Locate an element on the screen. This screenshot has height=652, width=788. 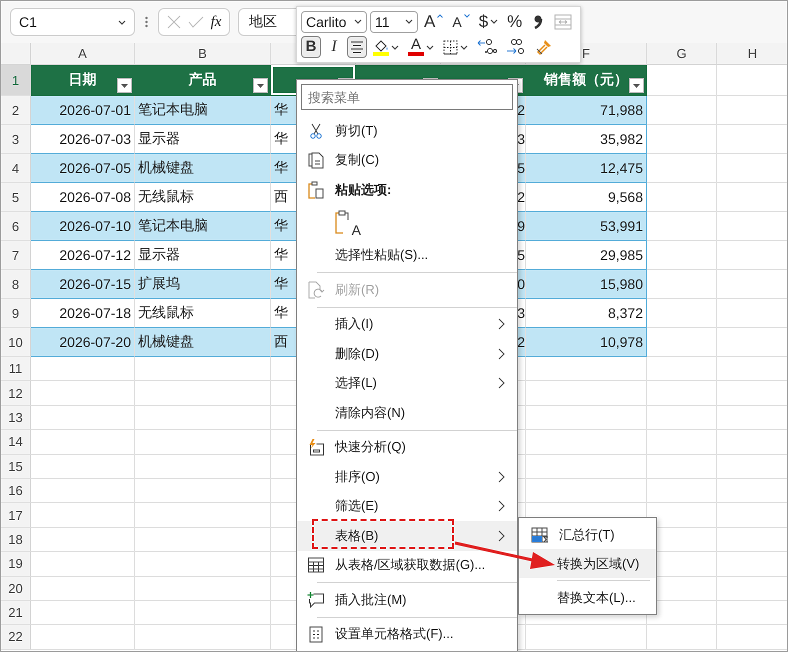
table-cell: 扩展坞 is located at coordinates (203, 284).